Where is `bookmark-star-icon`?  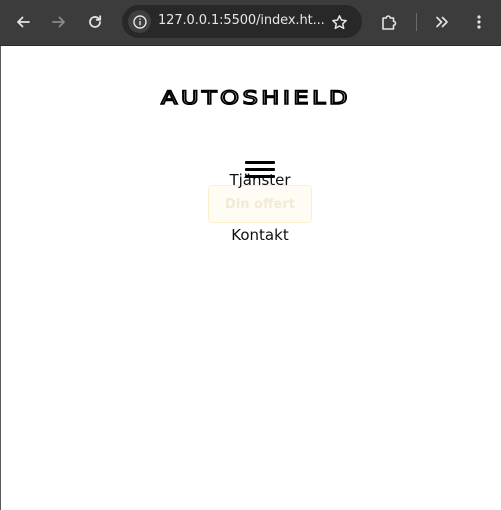
bookmark-star-icon is located at coordinates (339, 22).